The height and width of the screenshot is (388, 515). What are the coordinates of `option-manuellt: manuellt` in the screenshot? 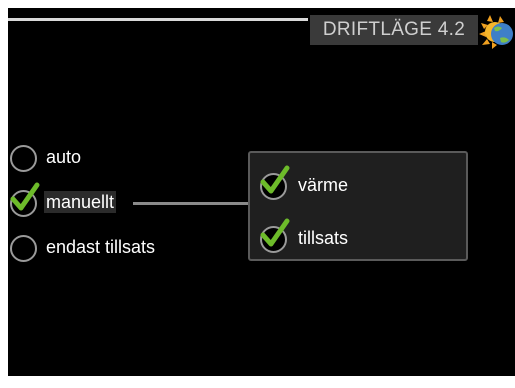 It's located at (73, 201).